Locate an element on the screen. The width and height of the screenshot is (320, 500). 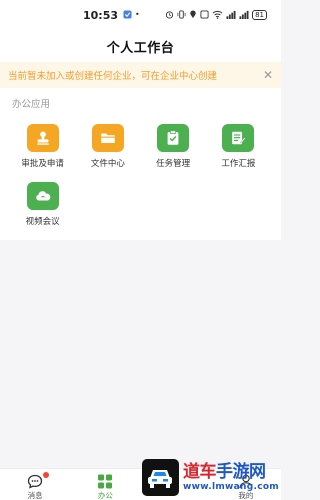
close-icon: ✕ is located at coordinates (268, 75).